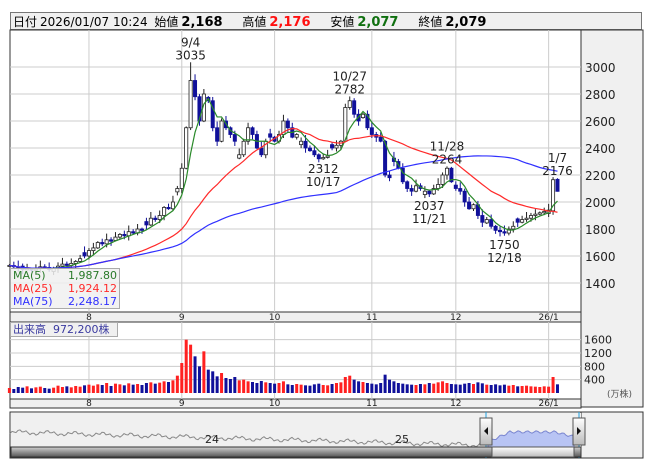 The width and height of the screenshot is (653, 470). What do you see at coordinates (600, 176) in the screenshot?
I see `price-tick-label: 2200` at bounding box center [600, 176].